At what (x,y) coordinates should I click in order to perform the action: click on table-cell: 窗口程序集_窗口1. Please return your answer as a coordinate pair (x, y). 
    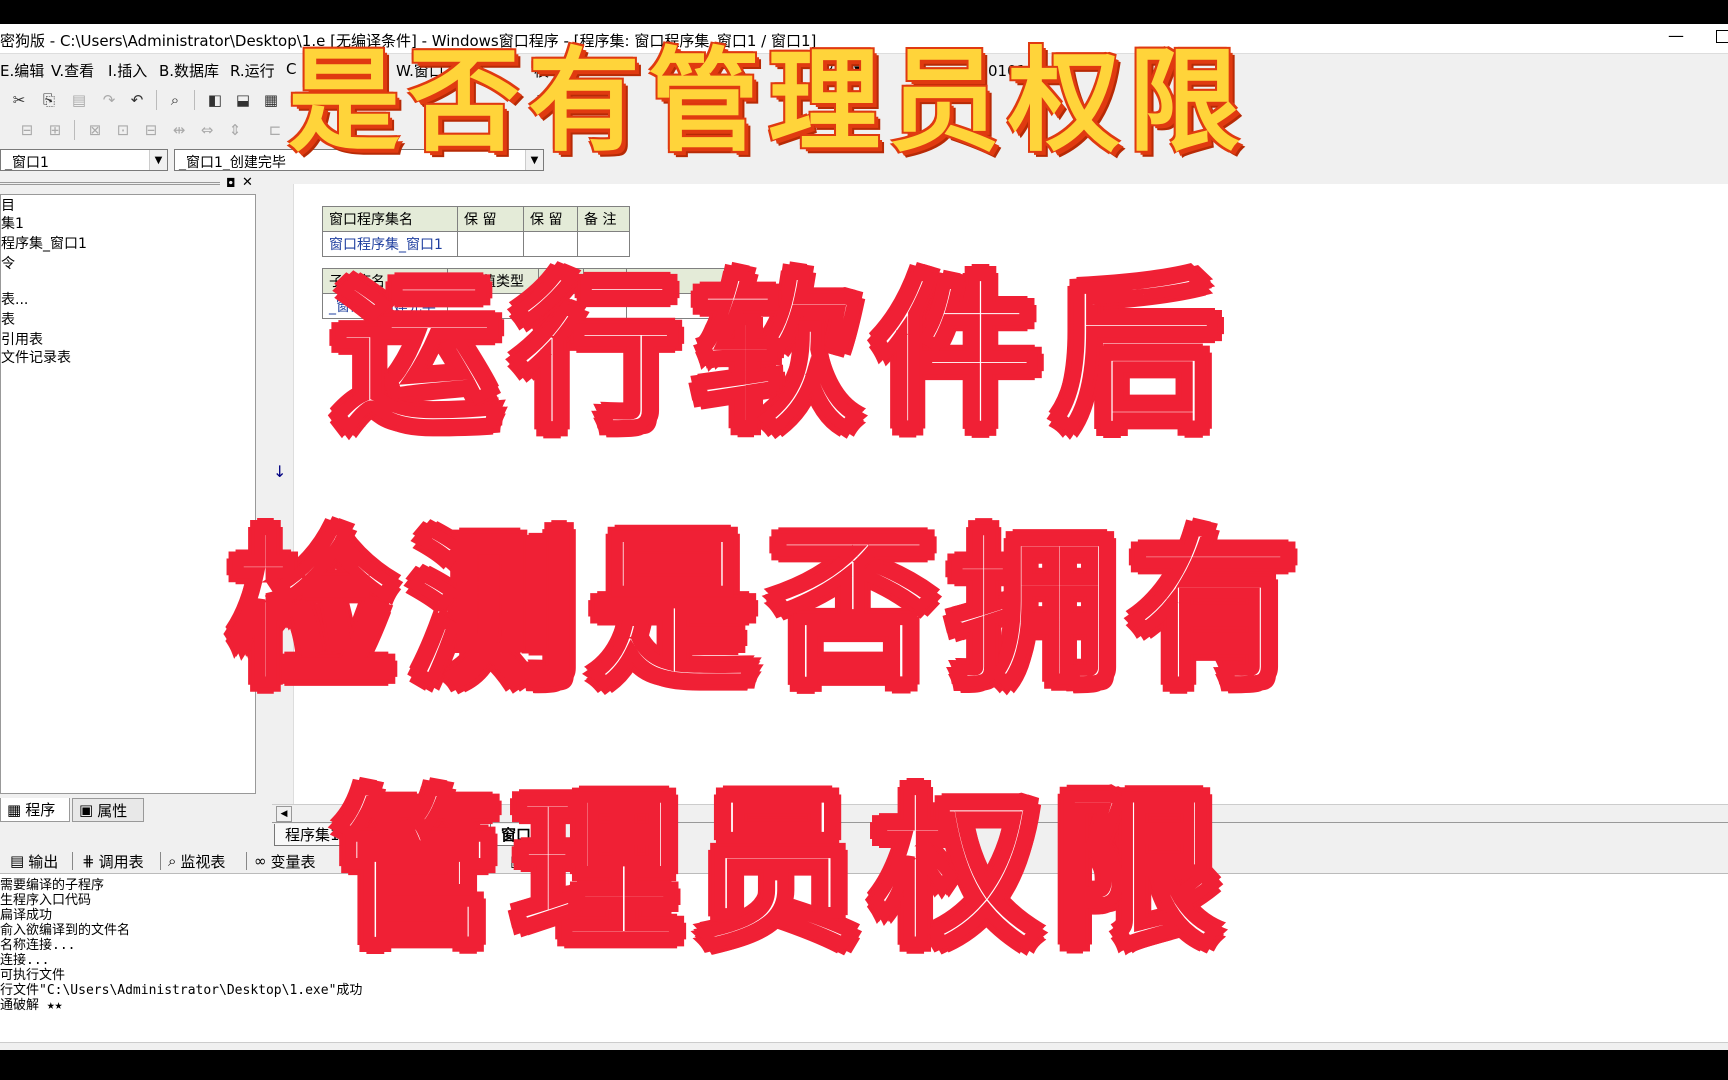
    Looking at the image, I should click on (390, 244).